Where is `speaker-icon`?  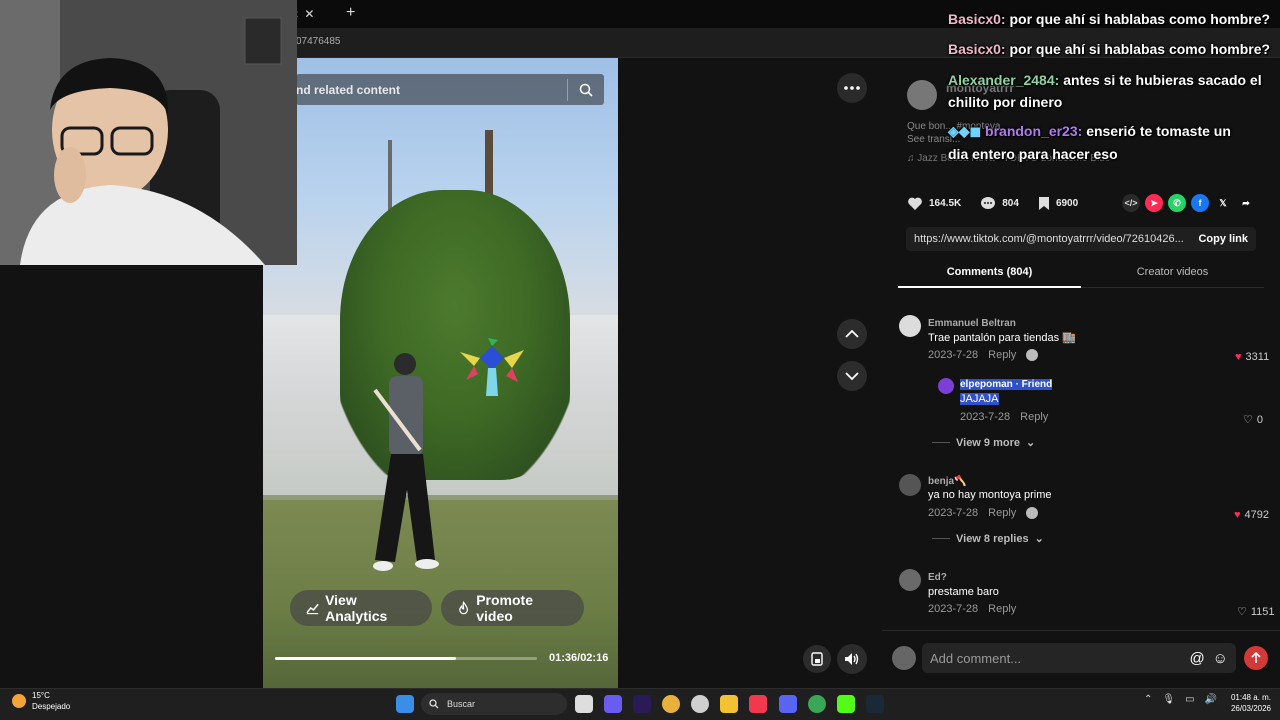 speaker-icon is located at coordinates (852, 659).